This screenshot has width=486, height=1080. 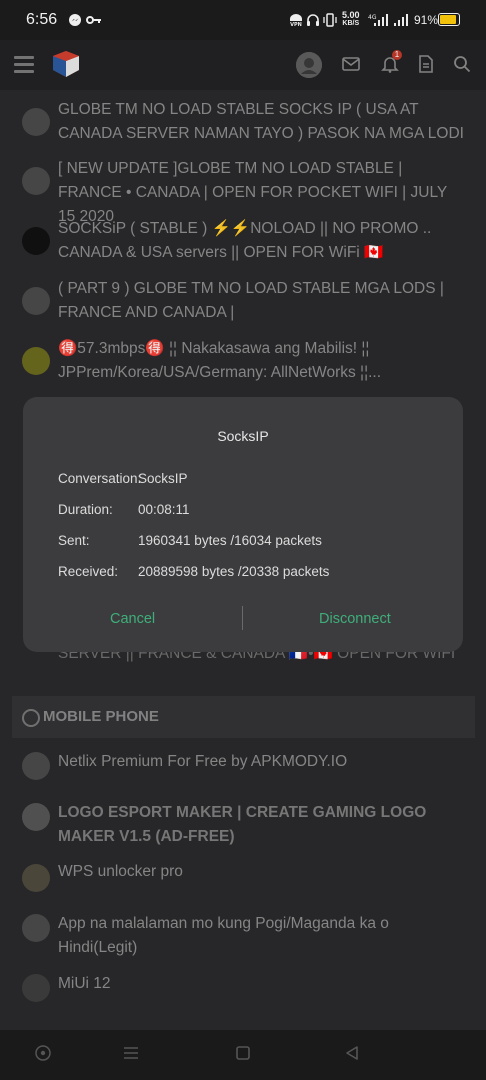 I want to click on dialog-title: SocksIP, so click(x=243, y=436).